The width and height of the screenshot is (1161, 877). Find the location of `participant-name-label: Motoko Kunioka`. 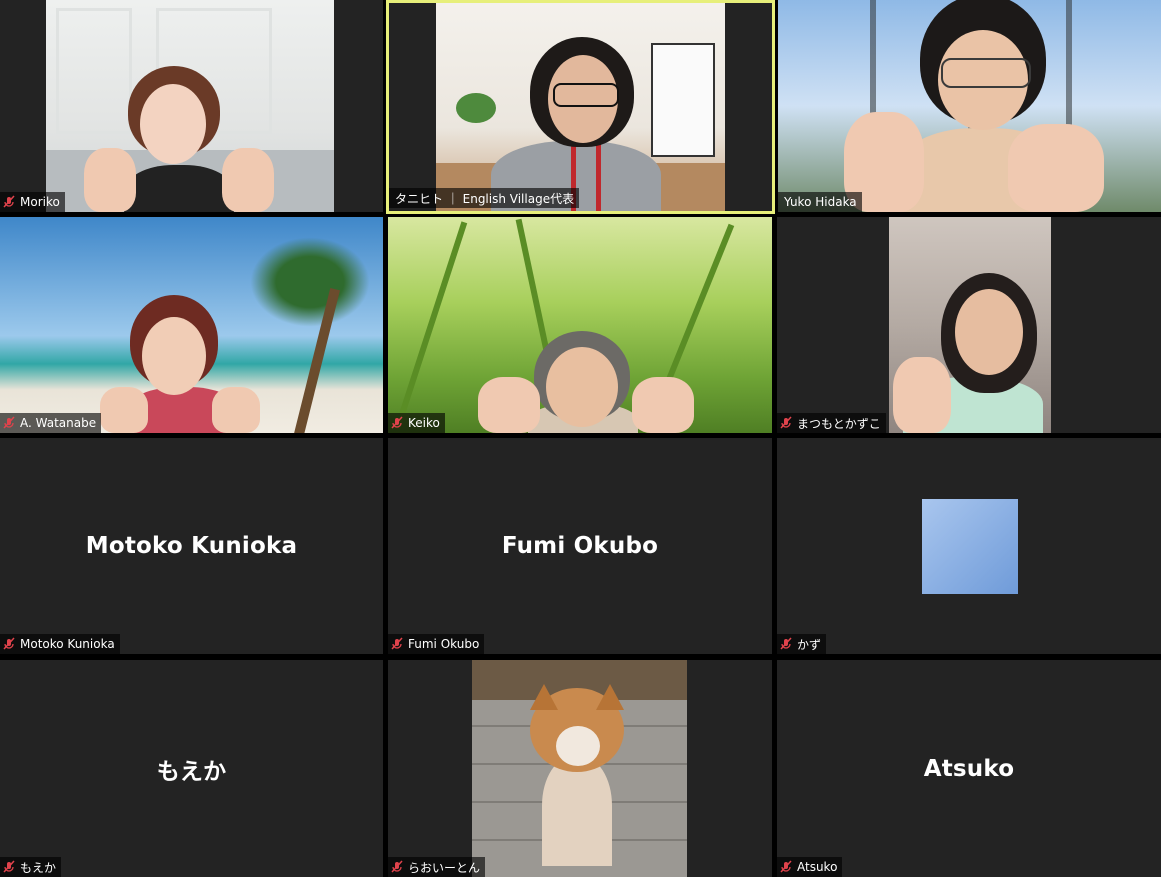

participant-name-label: Motoko Kunioka is located at coordinates (60, 644).